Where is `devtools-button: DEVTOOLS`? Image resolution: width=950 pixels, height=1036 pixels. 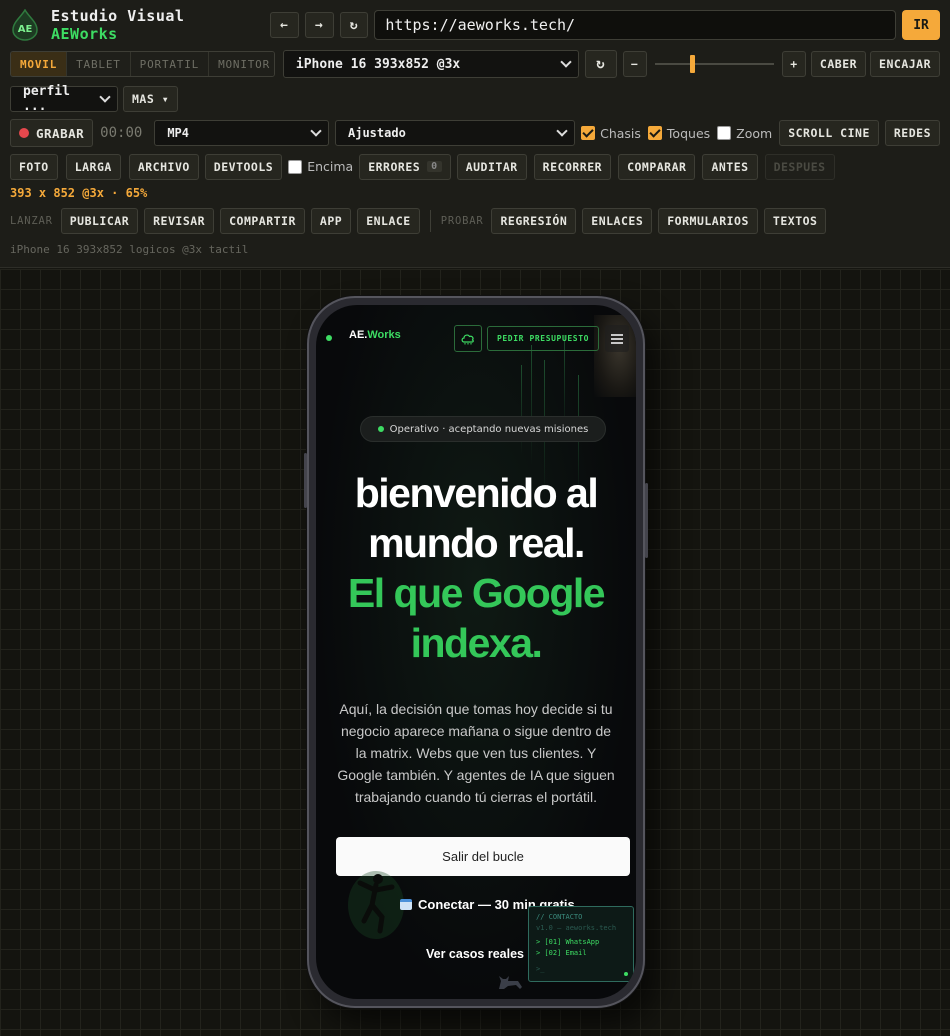 devtools-button: DEVTOOLS is located at coordinates (243, 166).